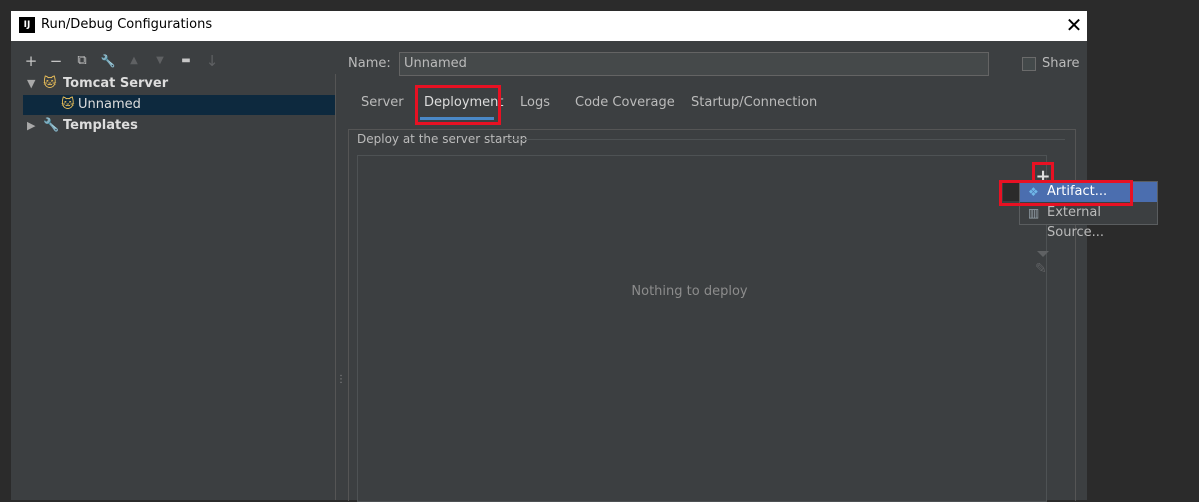 This screenshot has height=502, width=1199. I want to click on share-label: Share, so click(1061, 63).